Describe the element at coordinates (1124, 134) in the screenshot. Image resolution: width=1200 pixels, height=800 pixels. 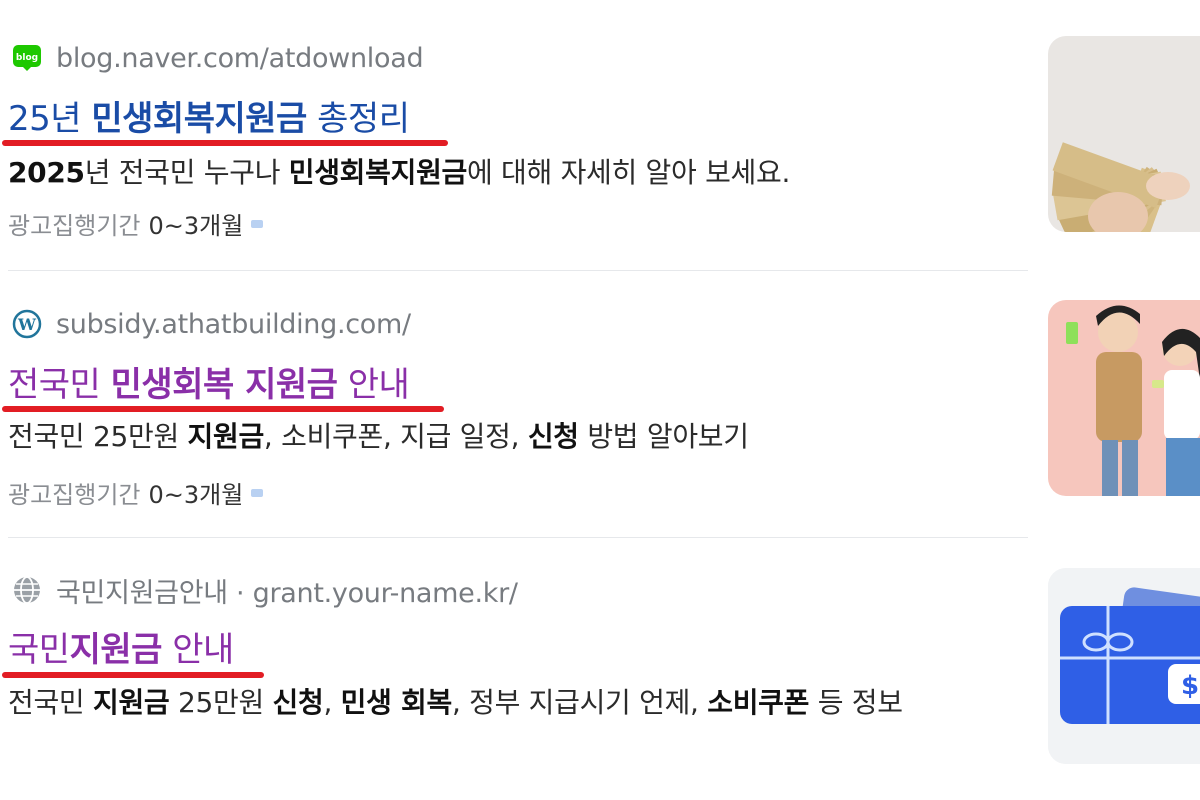
I see `thumbnail-cash-banknotes` at that location.